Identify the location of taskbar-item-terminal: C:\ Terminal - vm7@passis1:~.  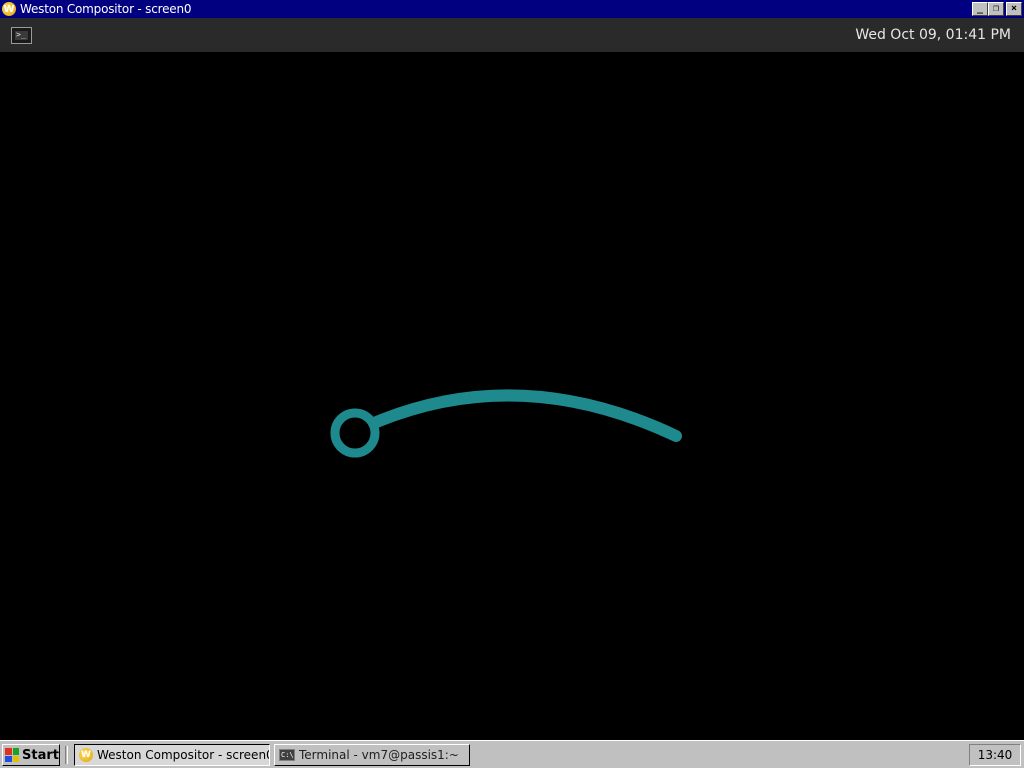
(372, 755).